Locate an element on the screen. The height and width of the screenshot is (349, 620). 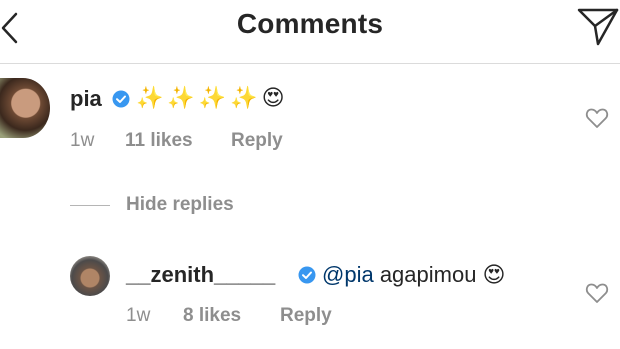
comment-like-button is located at coordinates (597, 118).